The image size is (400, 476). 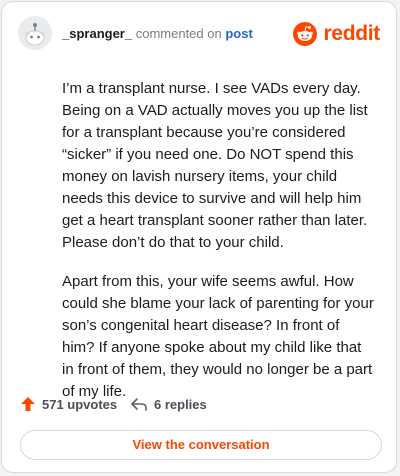 I want to click on reddit-wordmark: reddit, so click(x=351, y=33).